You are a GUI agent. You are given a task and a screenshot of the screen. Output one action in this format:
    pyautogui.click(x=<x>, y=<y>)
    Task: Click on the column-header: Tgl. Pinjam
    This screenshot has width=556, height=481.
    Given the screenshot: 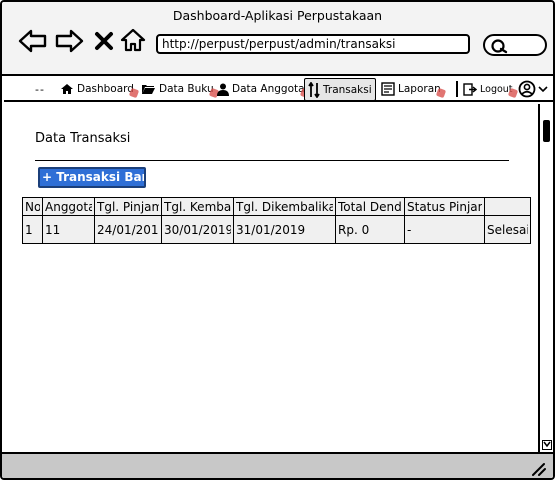 What is the action you would take?
    pyautogui.click(x=128, y=207)
    